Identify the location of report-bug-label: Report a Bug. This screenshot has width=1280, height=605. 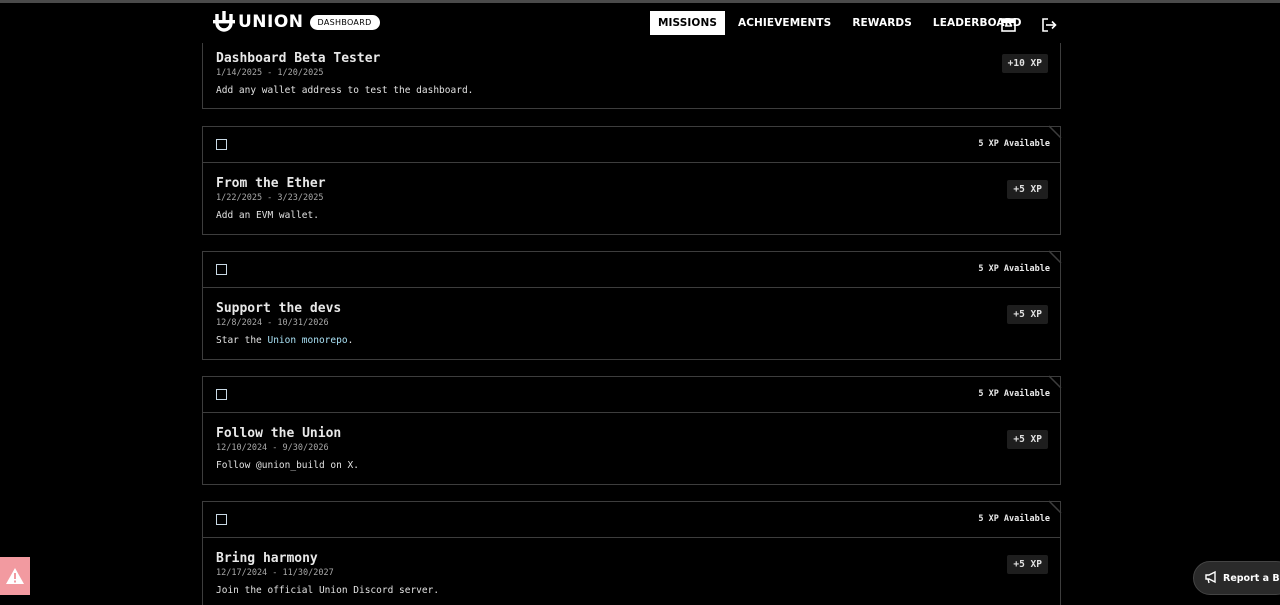
(1251, 578).